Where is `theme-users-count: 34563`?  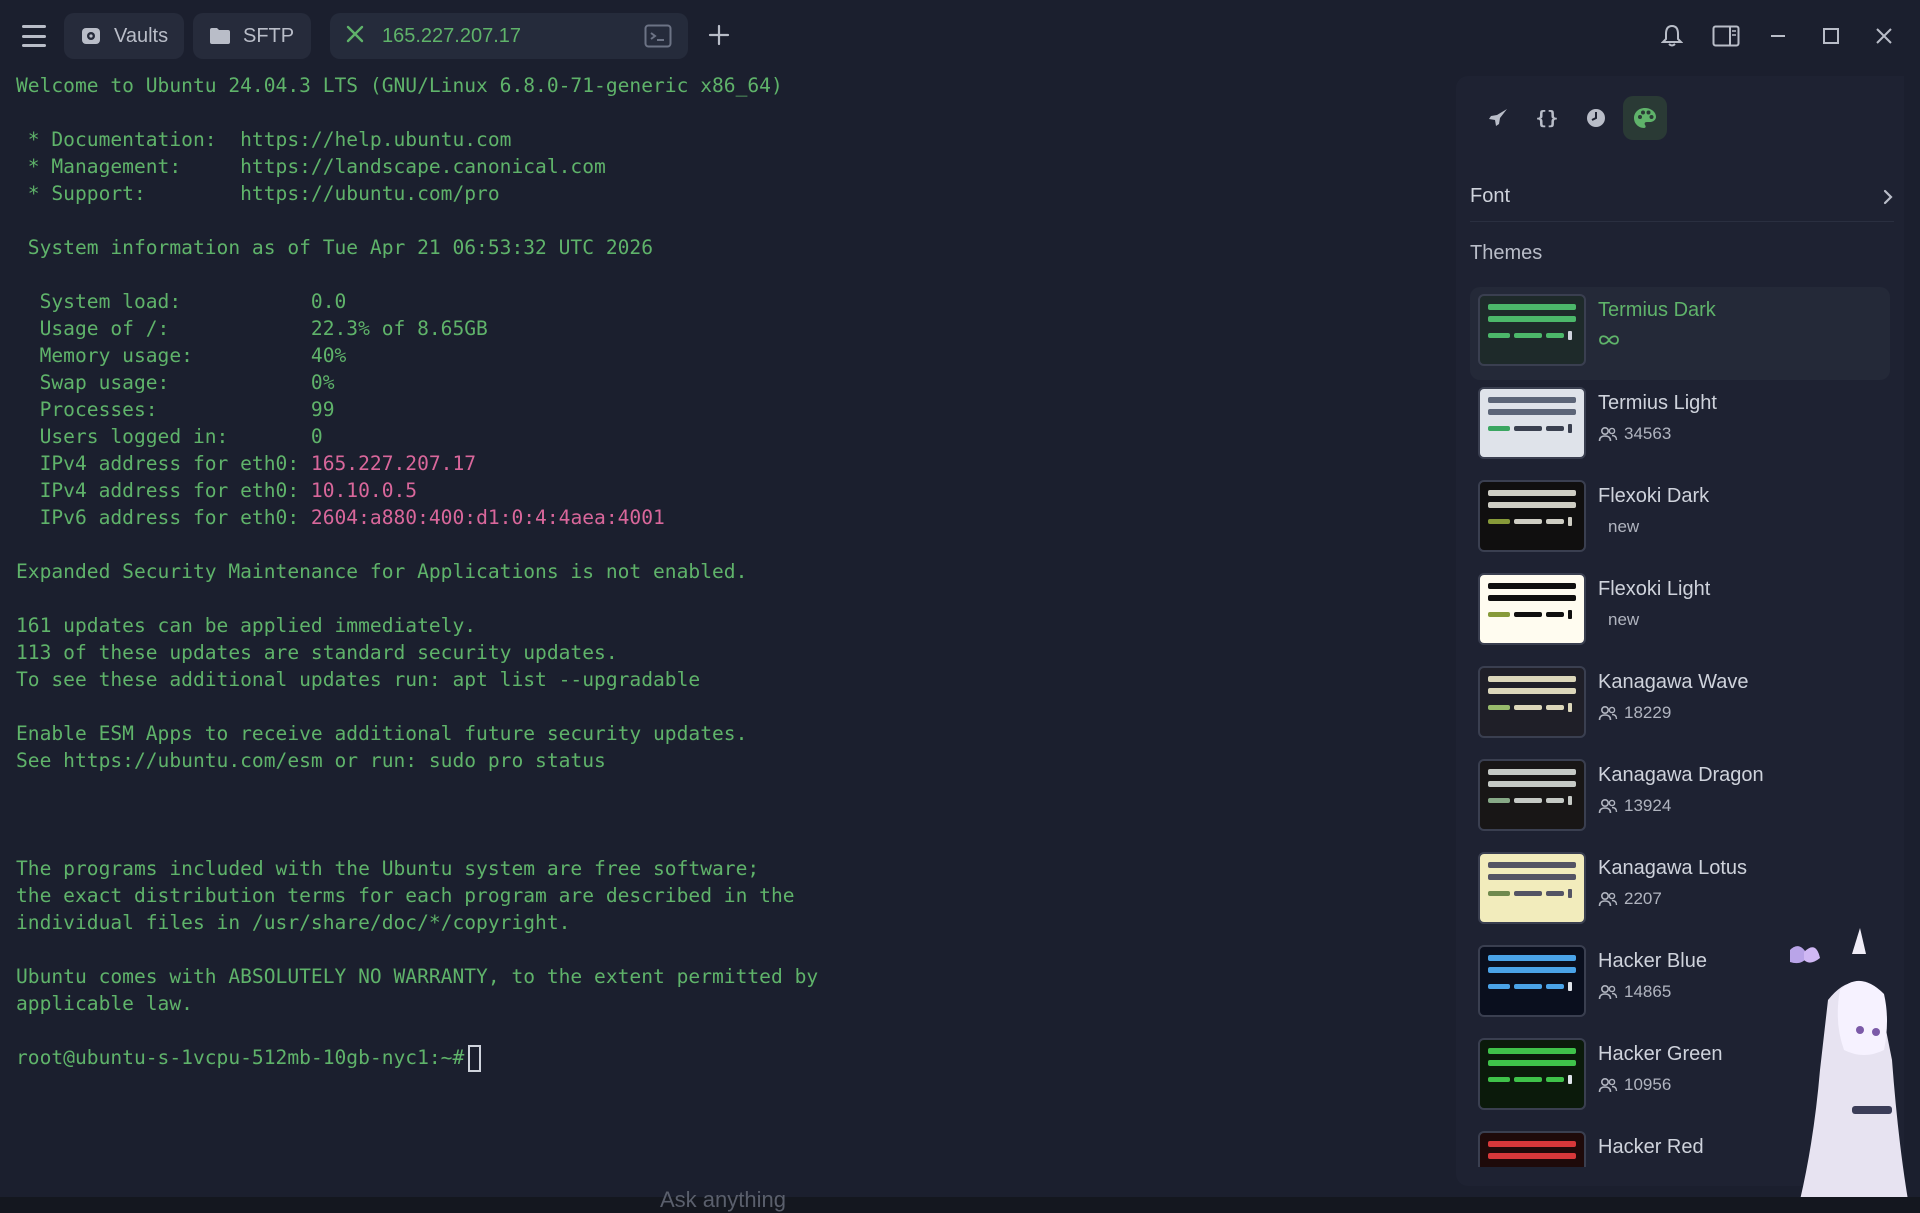
theme-users-count: 34563 is located at coordinates (1648, 433).